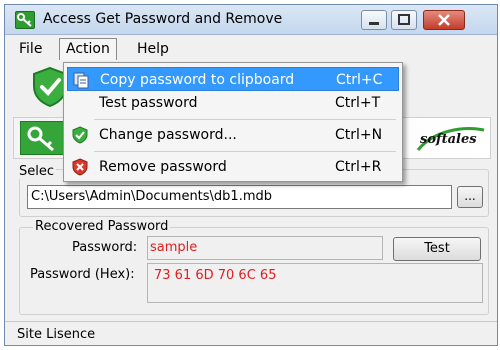 The height and width of the screenshot is (350, 500). I want to click on menu-item-remove-password: Remove password Ctrl+R, so click(233, 167).